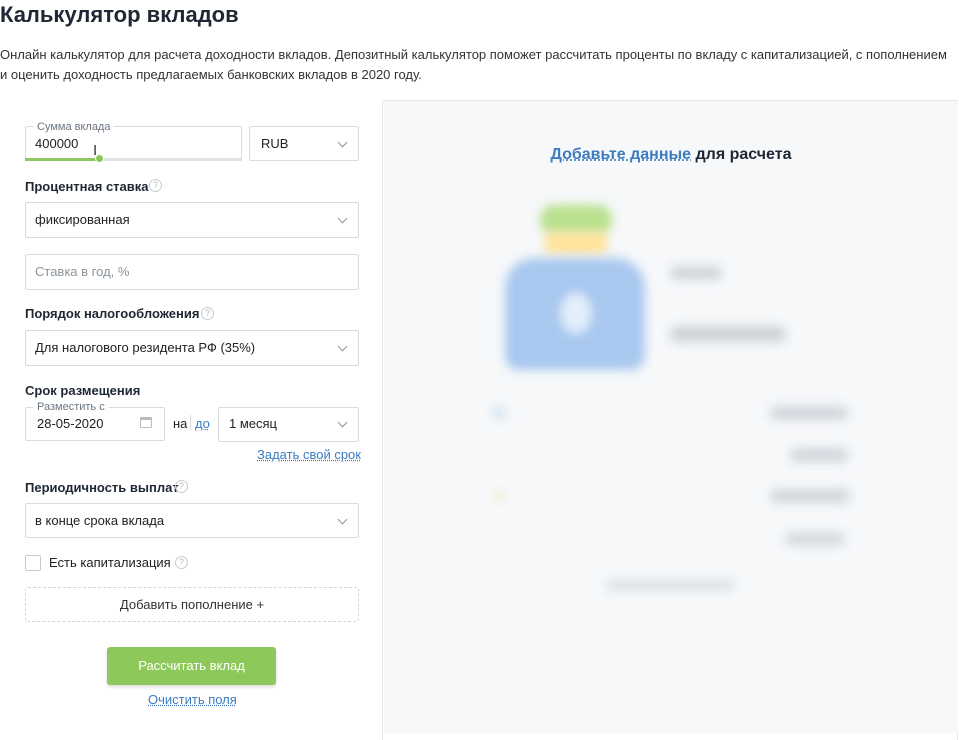  Describe the element at coordinates (145, 347) in the screenshot. I see `tax-value: Для налогового резидента РФ (35%)` at that location.